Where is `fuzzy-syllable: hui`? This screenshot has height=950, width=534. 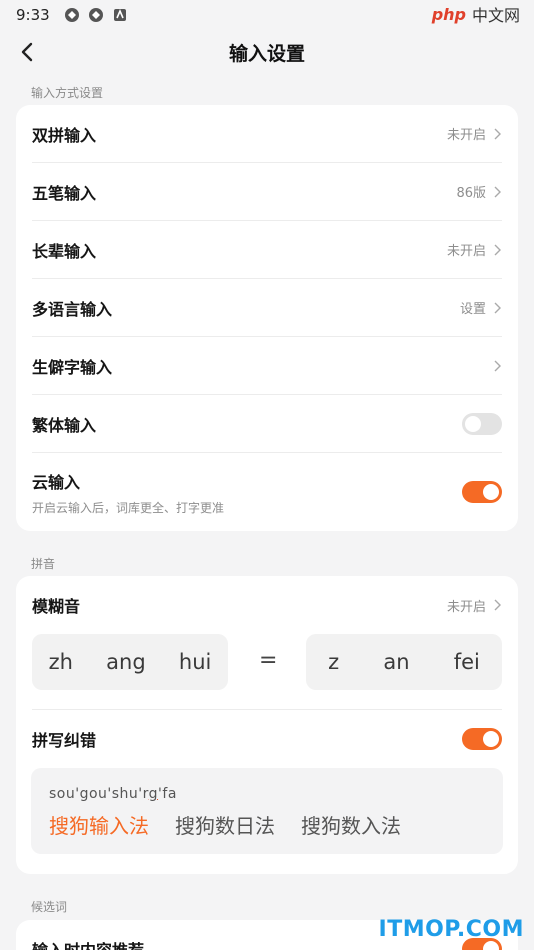
fuzzy-syllable: hui is located at coordinates (195, 662).